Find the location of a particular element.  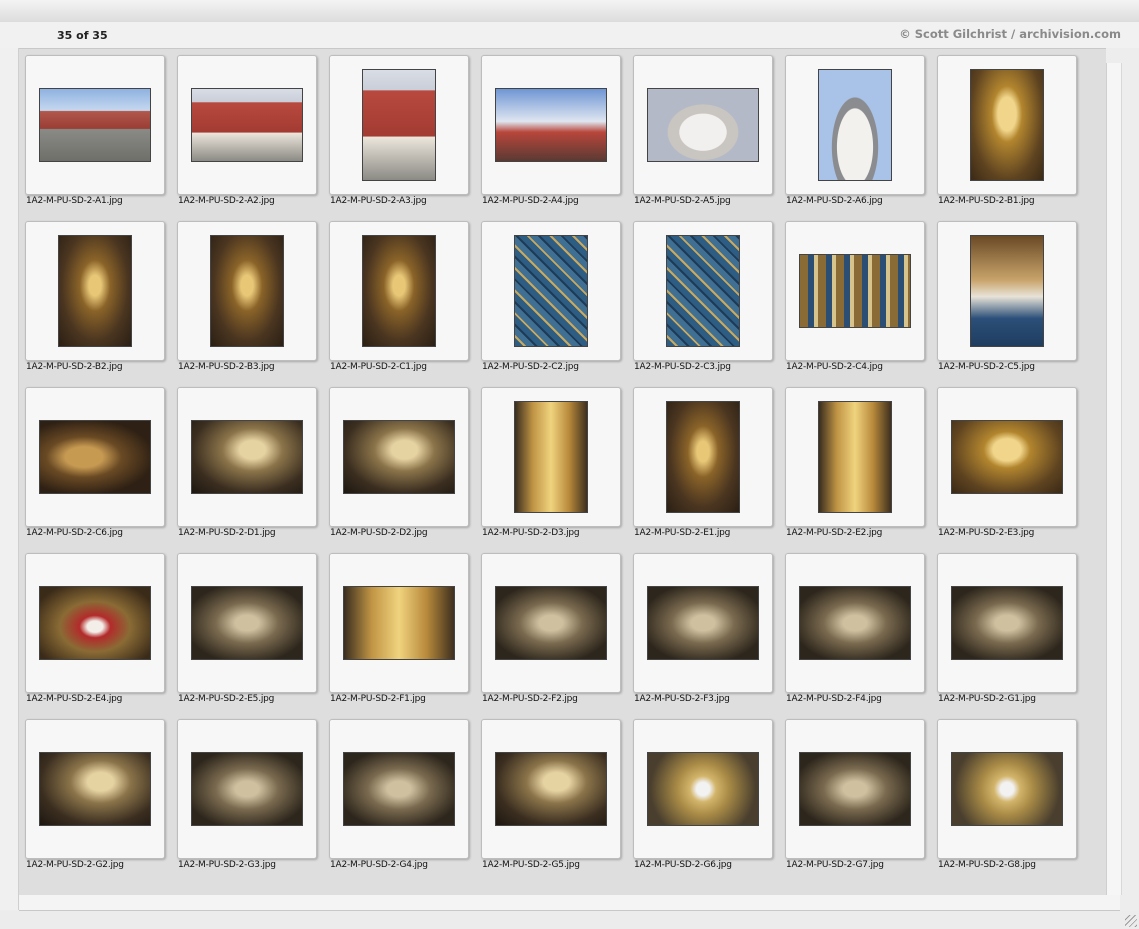

thumbnail-item: 1A2-M-PU-SD-2-G2.jpg is located at coordinates (95, 796).